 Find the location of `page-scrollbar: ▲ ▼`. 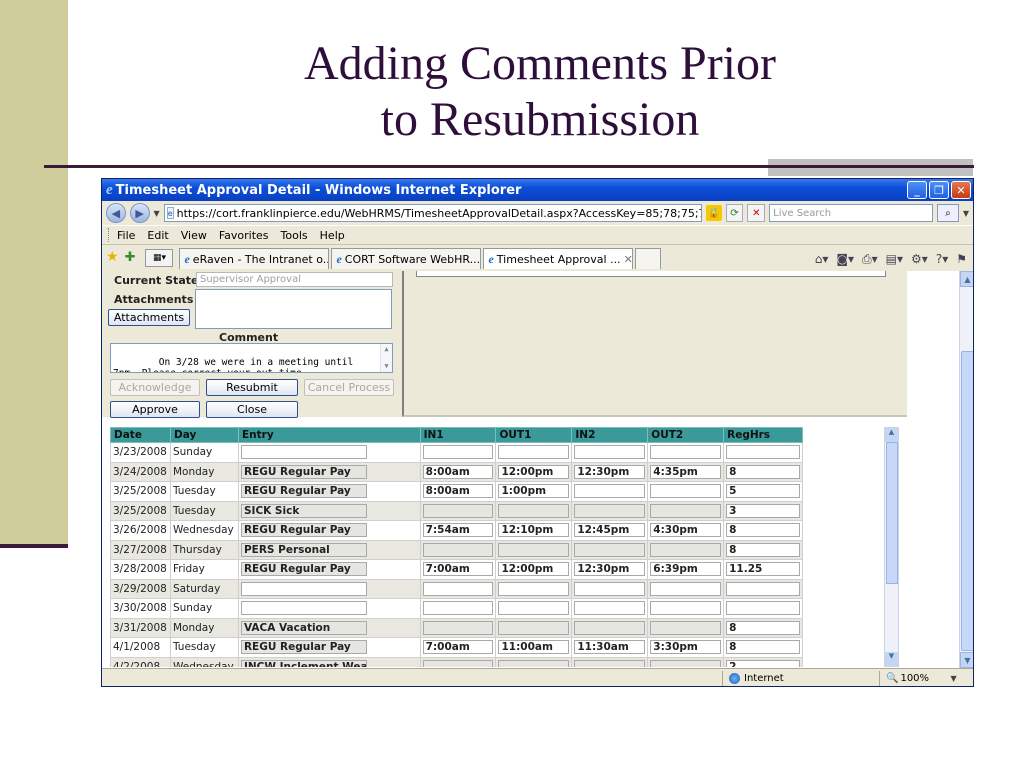

page-scrollbar: ▲ ▼ is located at coordinates (966, 469).